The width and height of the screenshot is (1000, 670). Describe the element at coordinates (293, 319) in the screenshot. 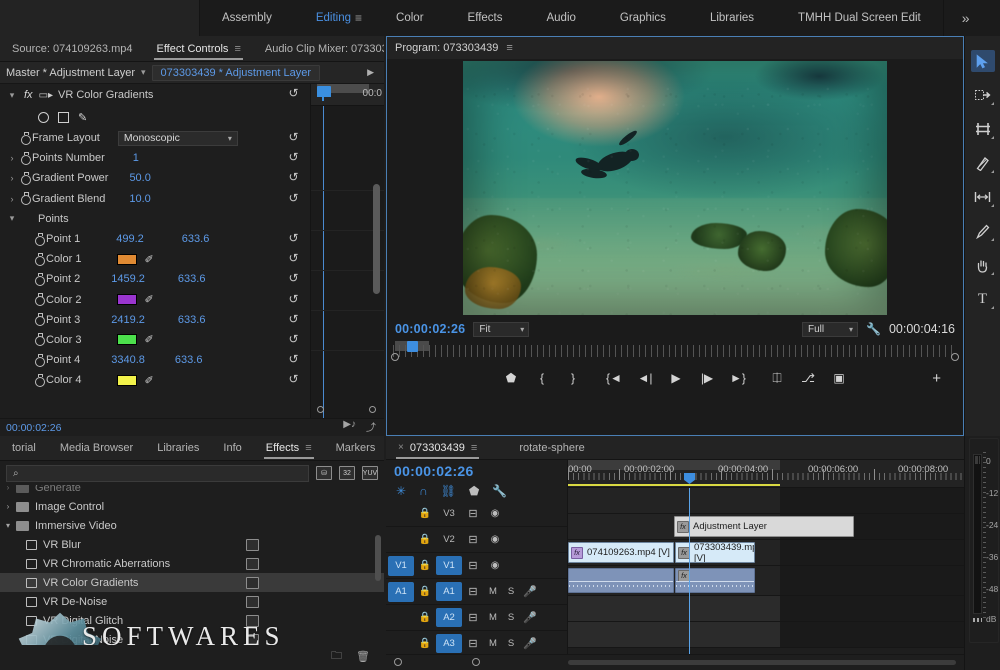

I see `reset-point-3-icon: ↺` at that location.